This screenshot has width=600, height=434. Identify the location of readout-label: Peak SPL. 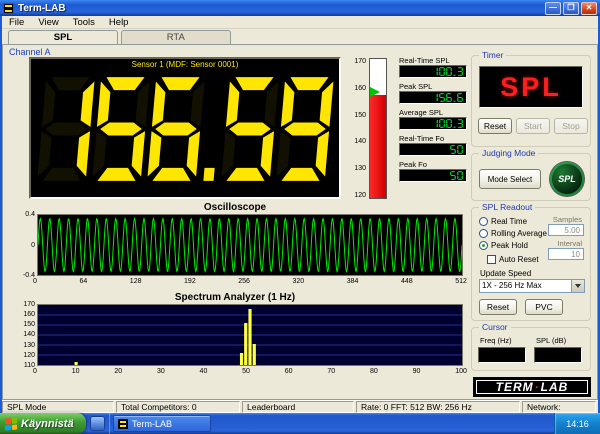
(416, 86).